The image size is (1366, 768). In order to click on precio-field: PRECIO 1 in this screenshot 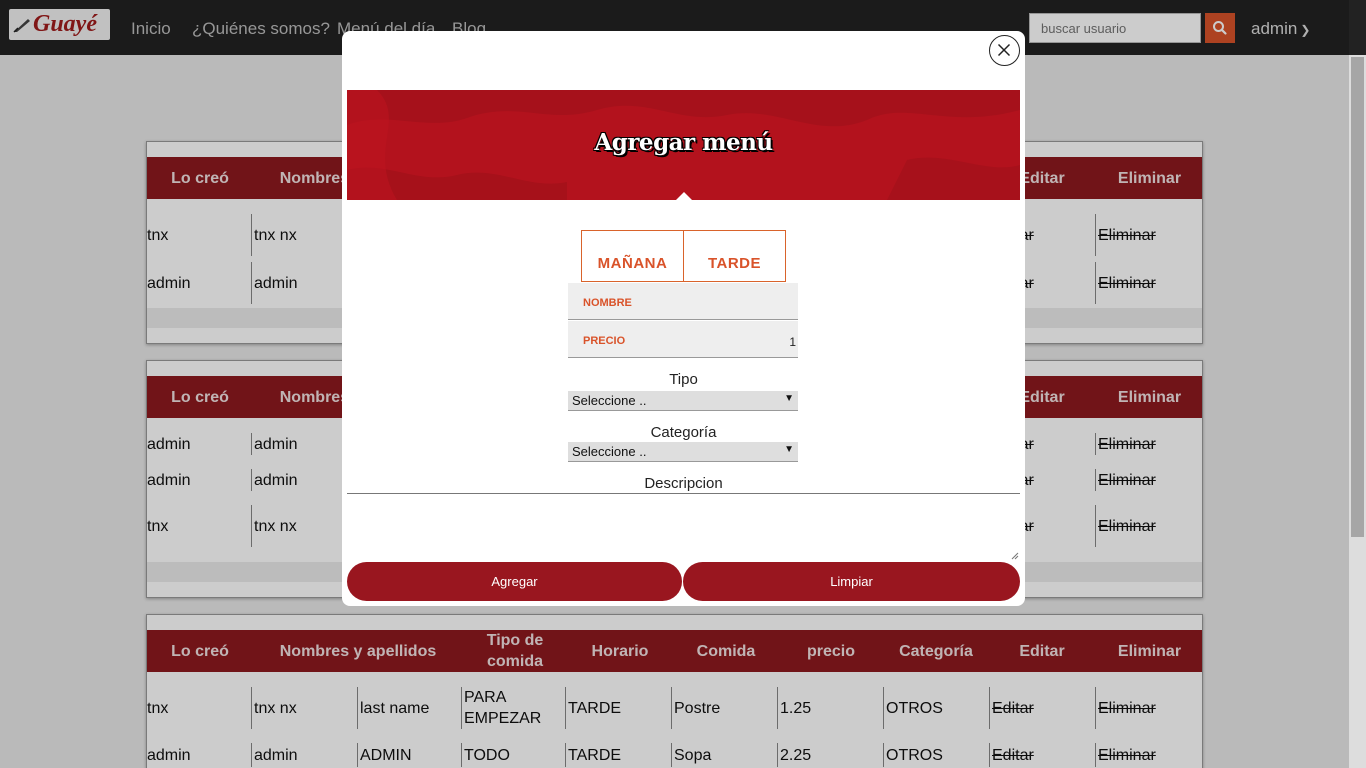, I will do `click(683, 339)`.